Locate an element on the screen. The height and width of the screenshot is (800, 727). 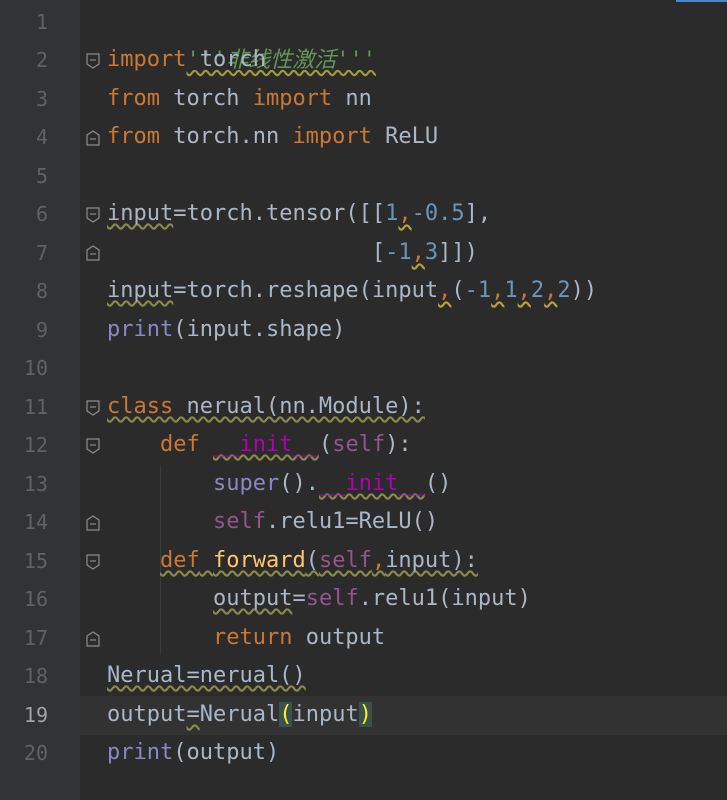
code-text: (output) is located at coordinates (226, 752).